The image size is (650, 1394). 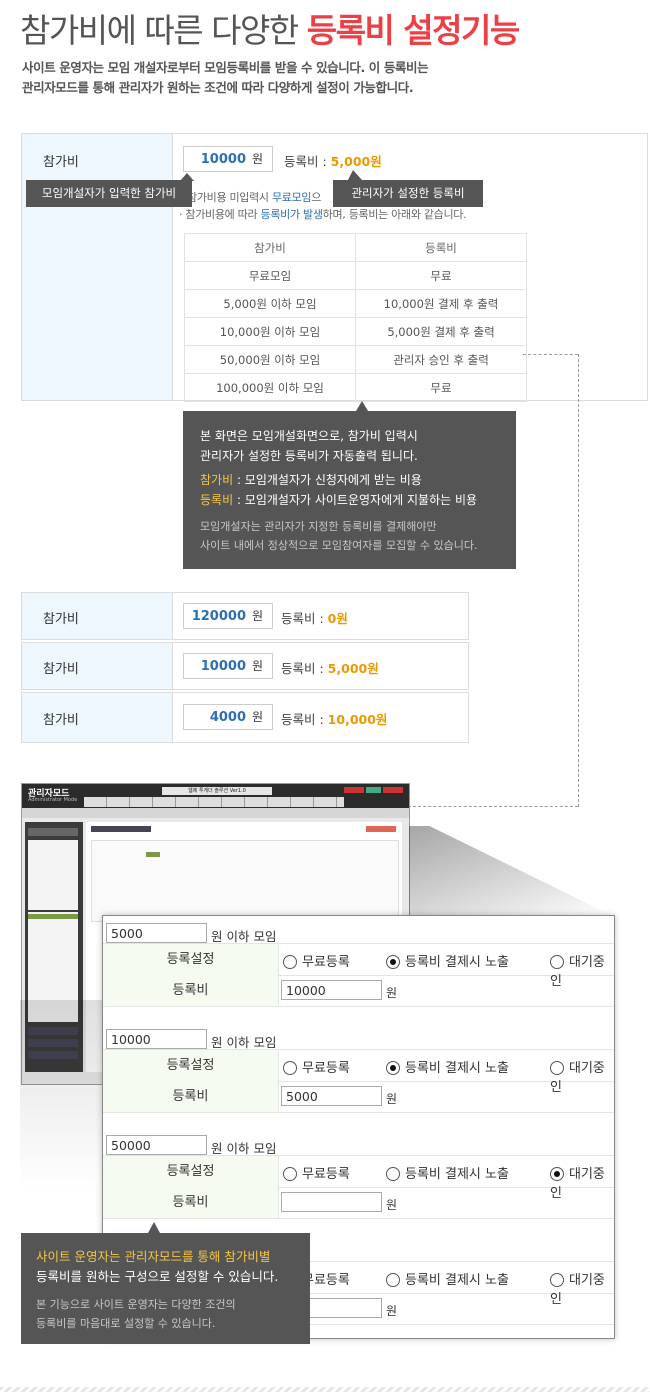 What do you see at coordinates (156, 1145) in the screenshot?
I see `threshold-input: 50000` at bounding box center [156, 1145].